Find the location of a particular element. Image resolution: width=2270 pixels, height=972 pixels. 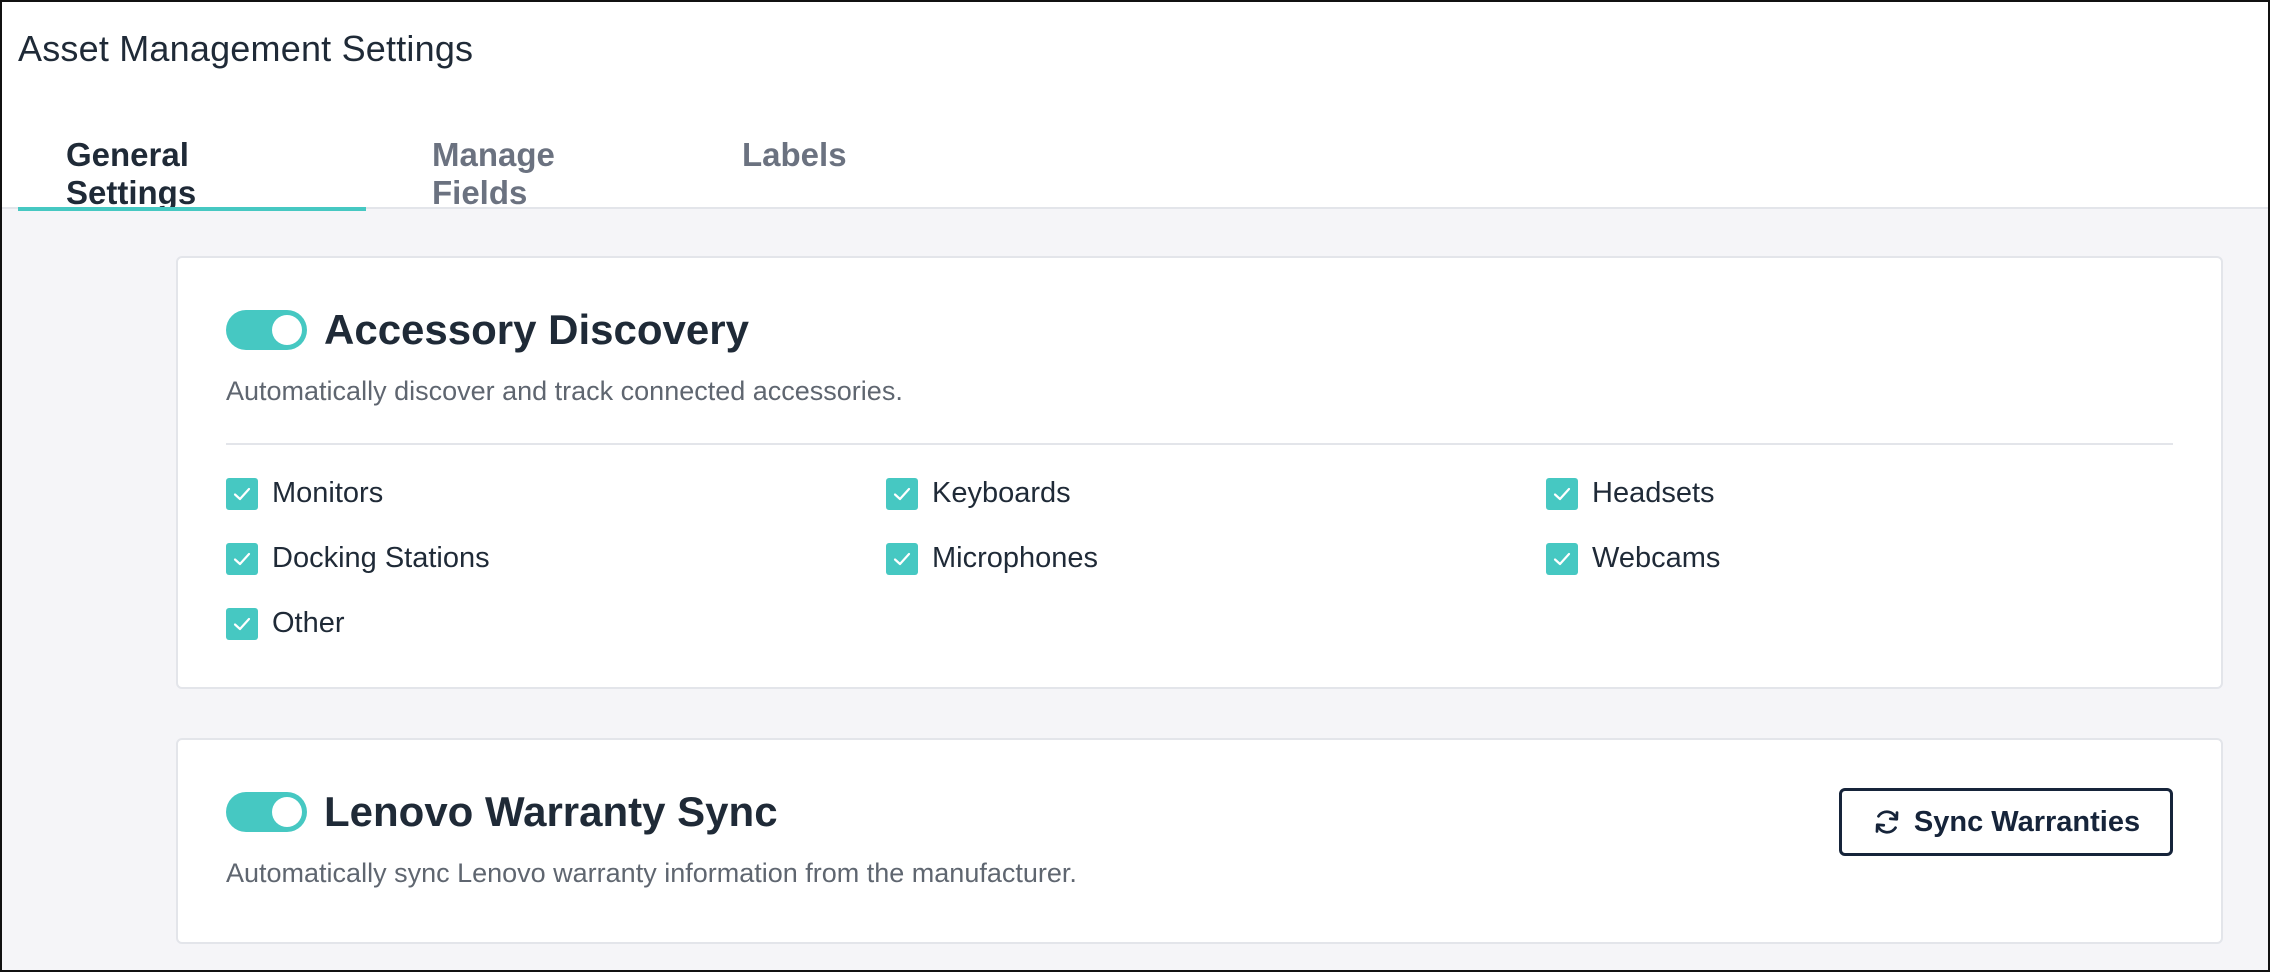

warranty-sync-title: Lenovo Warranty Sync is located at coordinates (551, 811).